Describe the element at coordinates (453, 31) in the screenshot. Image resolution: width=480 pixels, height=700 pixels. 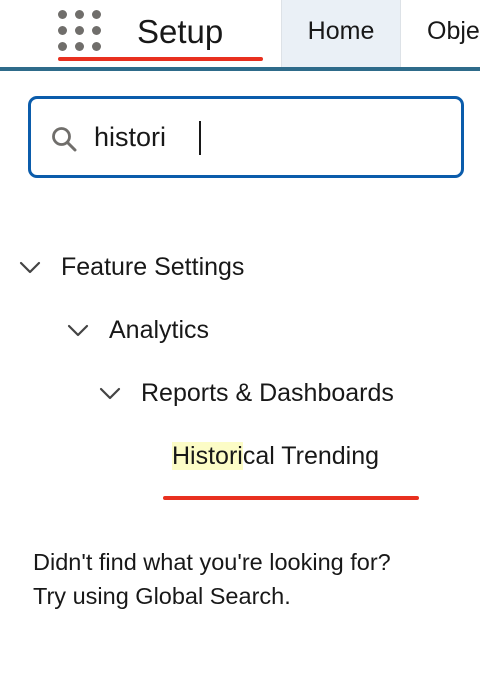
I see `tab-objects-label: Obje` at that location.